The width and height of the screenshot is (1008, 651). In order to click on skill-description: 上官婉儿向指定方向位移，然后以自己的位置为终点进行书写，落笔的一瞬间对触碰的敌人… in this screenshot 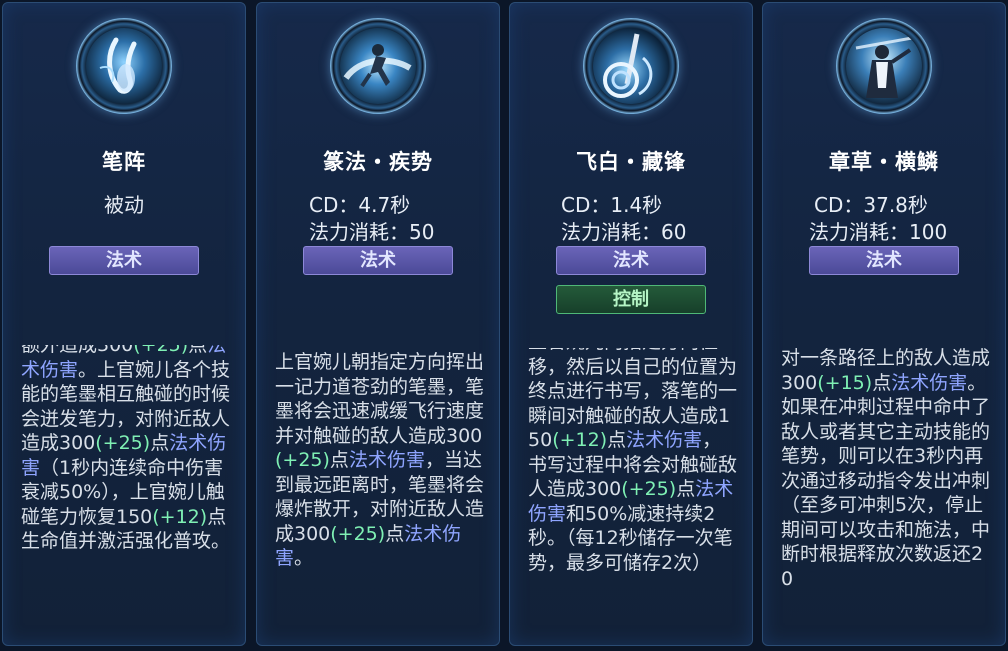, I will do `click(633, 461)`.